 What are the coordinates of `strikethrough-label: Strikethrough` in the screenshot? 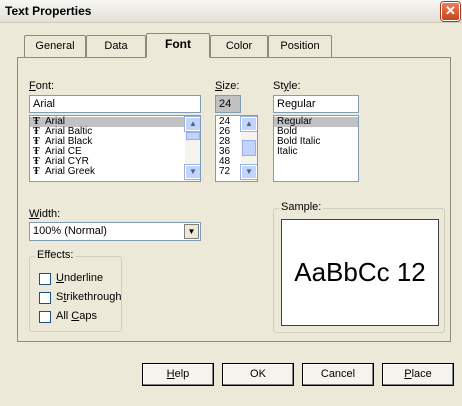 It's located at (89, 297).